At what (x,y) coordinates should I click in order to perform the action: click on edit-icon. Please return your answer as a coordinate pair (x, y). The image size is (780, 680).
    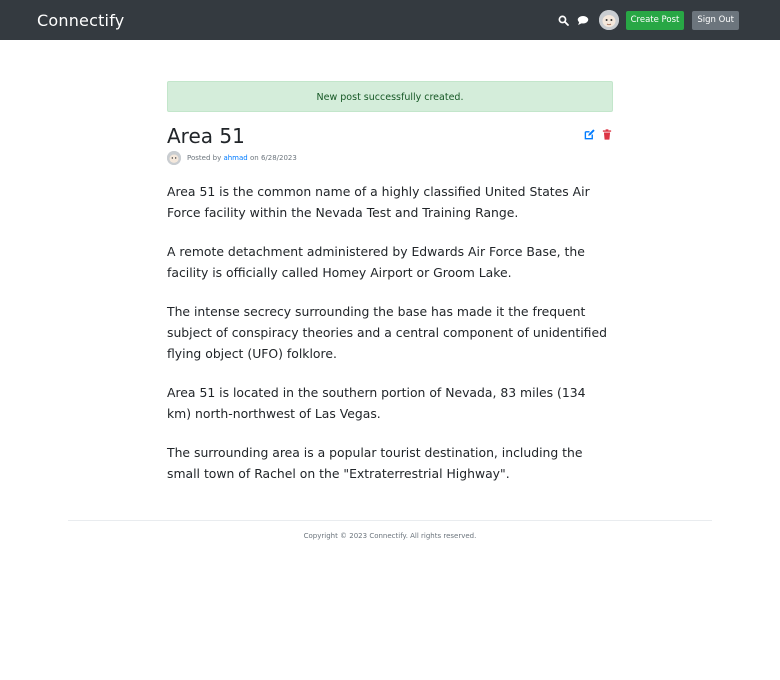
    Looking at the image, I should click on (589, 134).